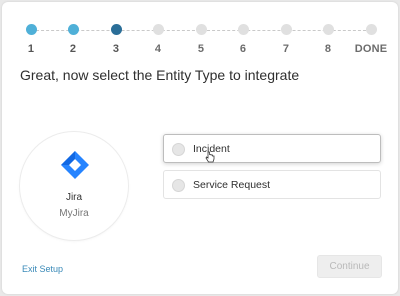 This screenshot has width=400, height=296. What do you see at coordinates (158, 49) in the screenshot?
I see `step-label: 4` at bounding box center [158, 49].